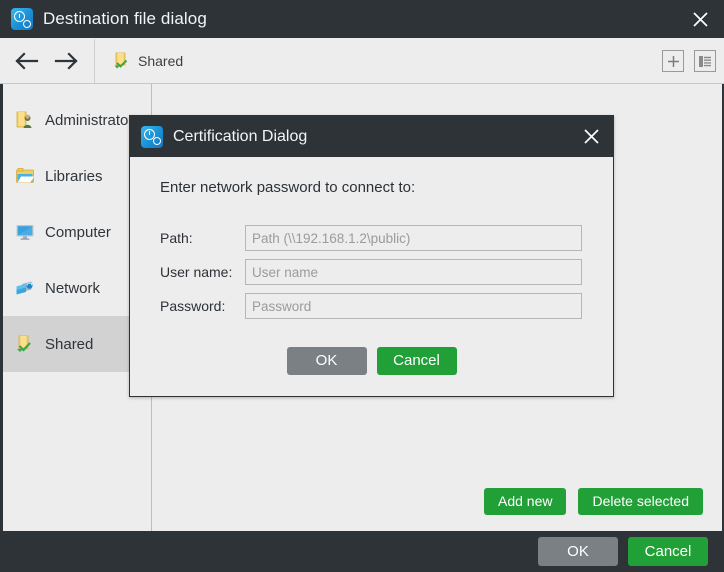 Image resolution: width=724 pixels, height=572 pixels. Describe the element at coordinates (24, 119) in the screenshot. I see `user-folder-icon` at that location.